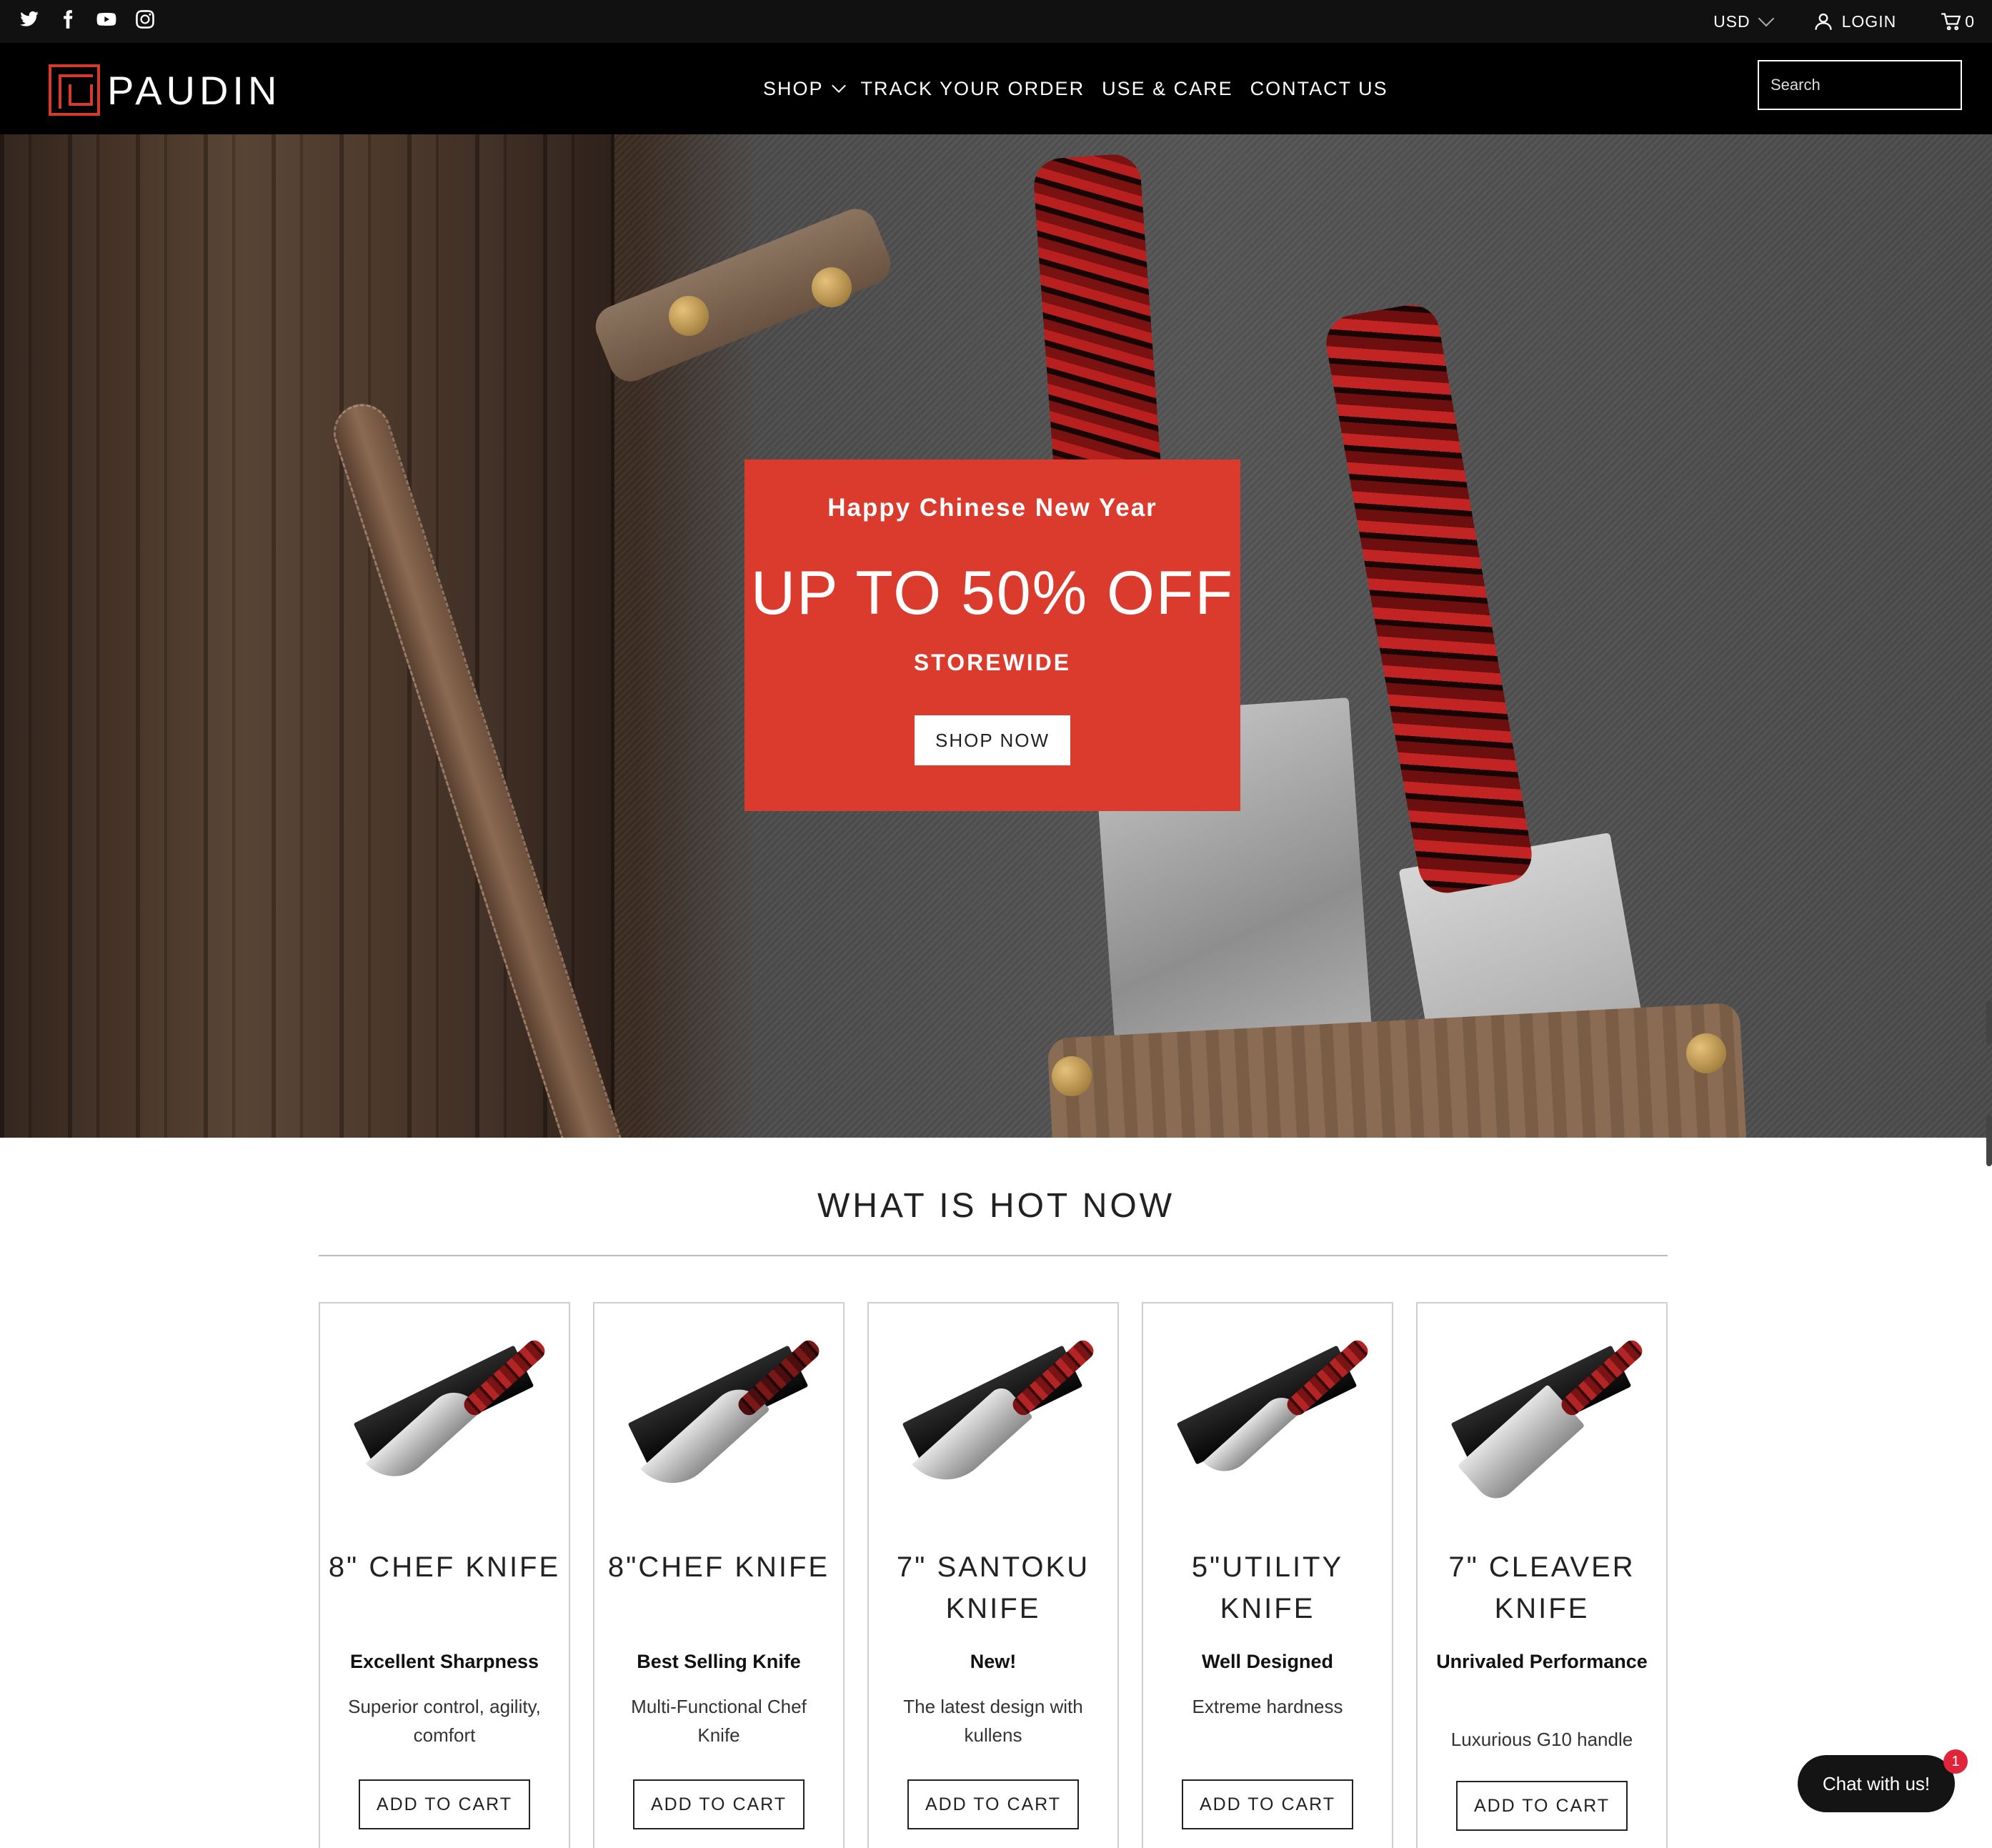  What do you see at coordinates (1267, 1587) in the screenshot?
I see `product-name: 5"UTILITY KNIFE` at bounding box center [1267, 1587].